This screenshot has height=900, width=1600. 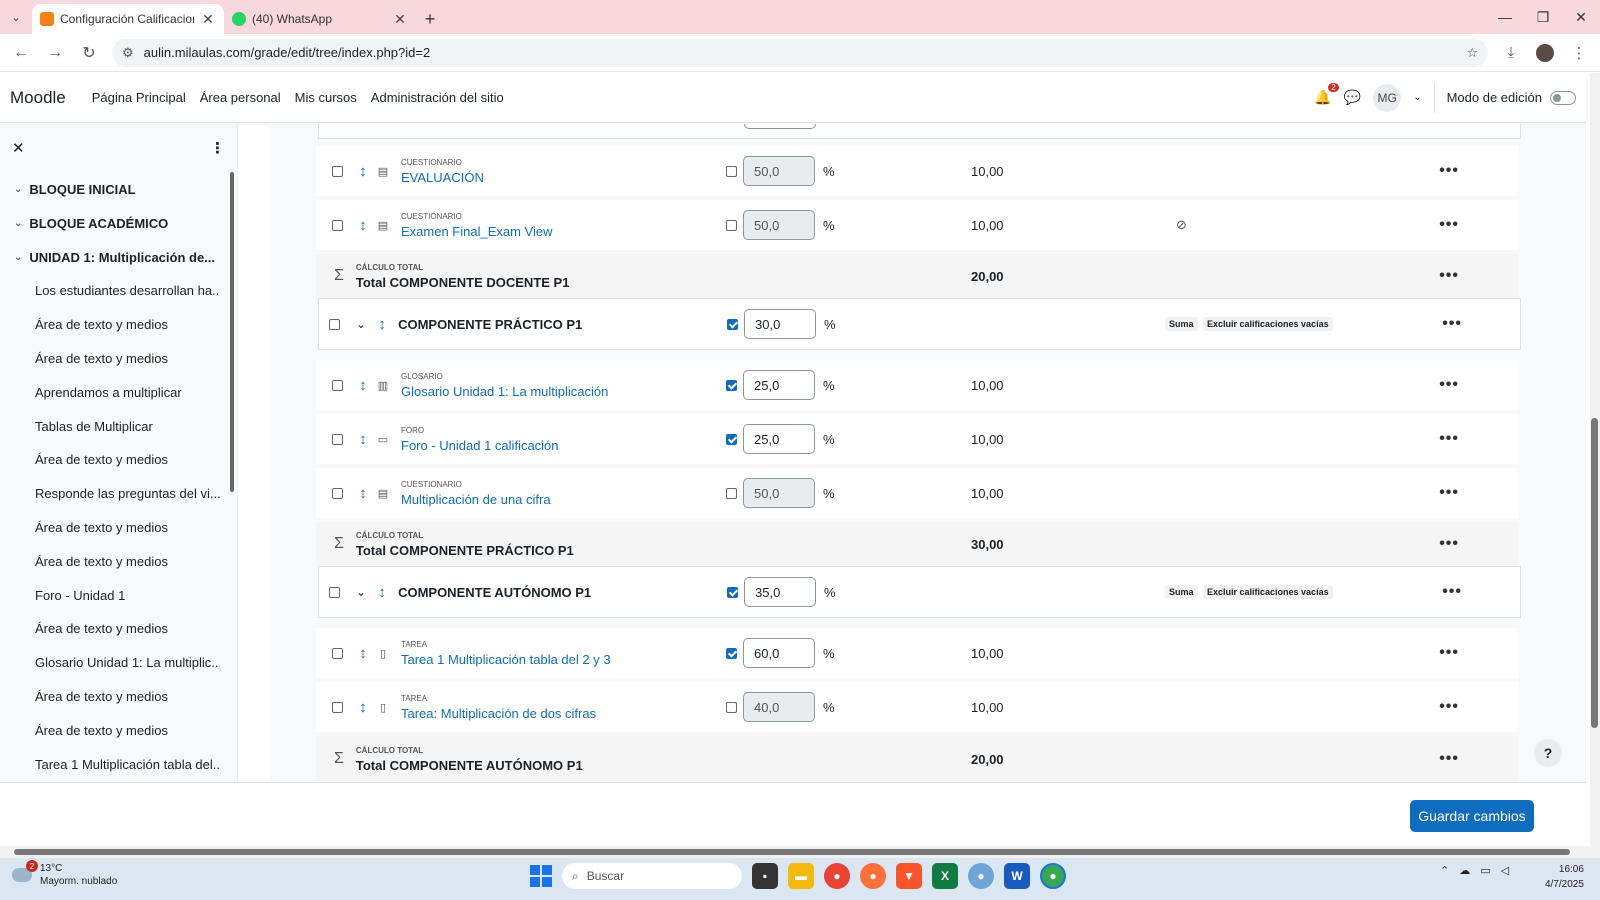 I want to click on tab-search-chevron-icon: ⌄, so click(x=16, y=17).